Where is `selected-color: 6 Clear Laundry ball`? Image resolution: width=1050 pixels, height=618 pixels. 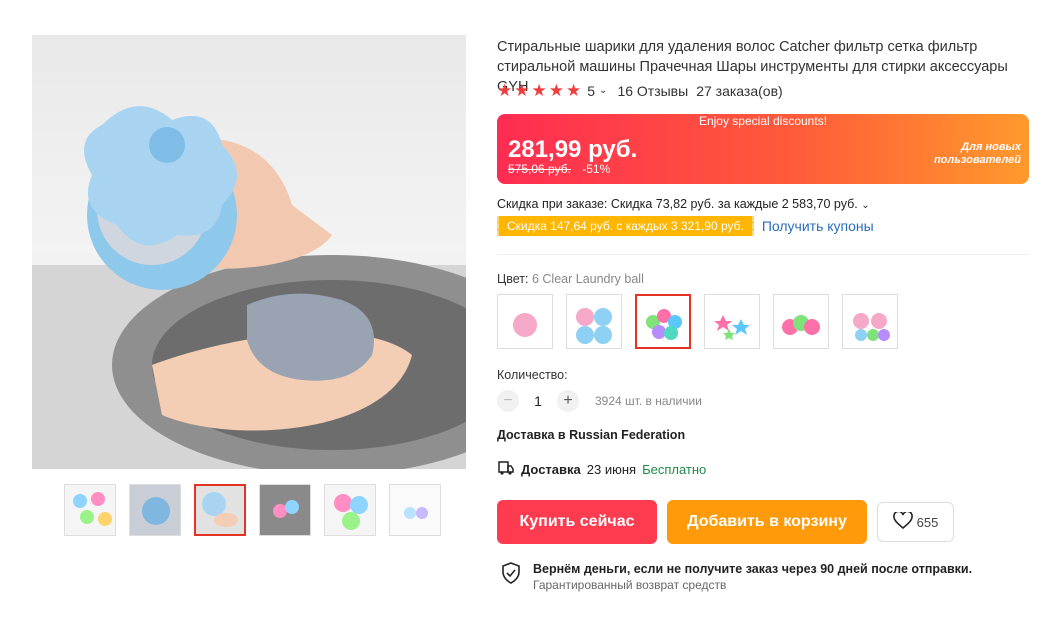 selected-color: 6 Clear Laundry ball is located at coordinates (587, 279).